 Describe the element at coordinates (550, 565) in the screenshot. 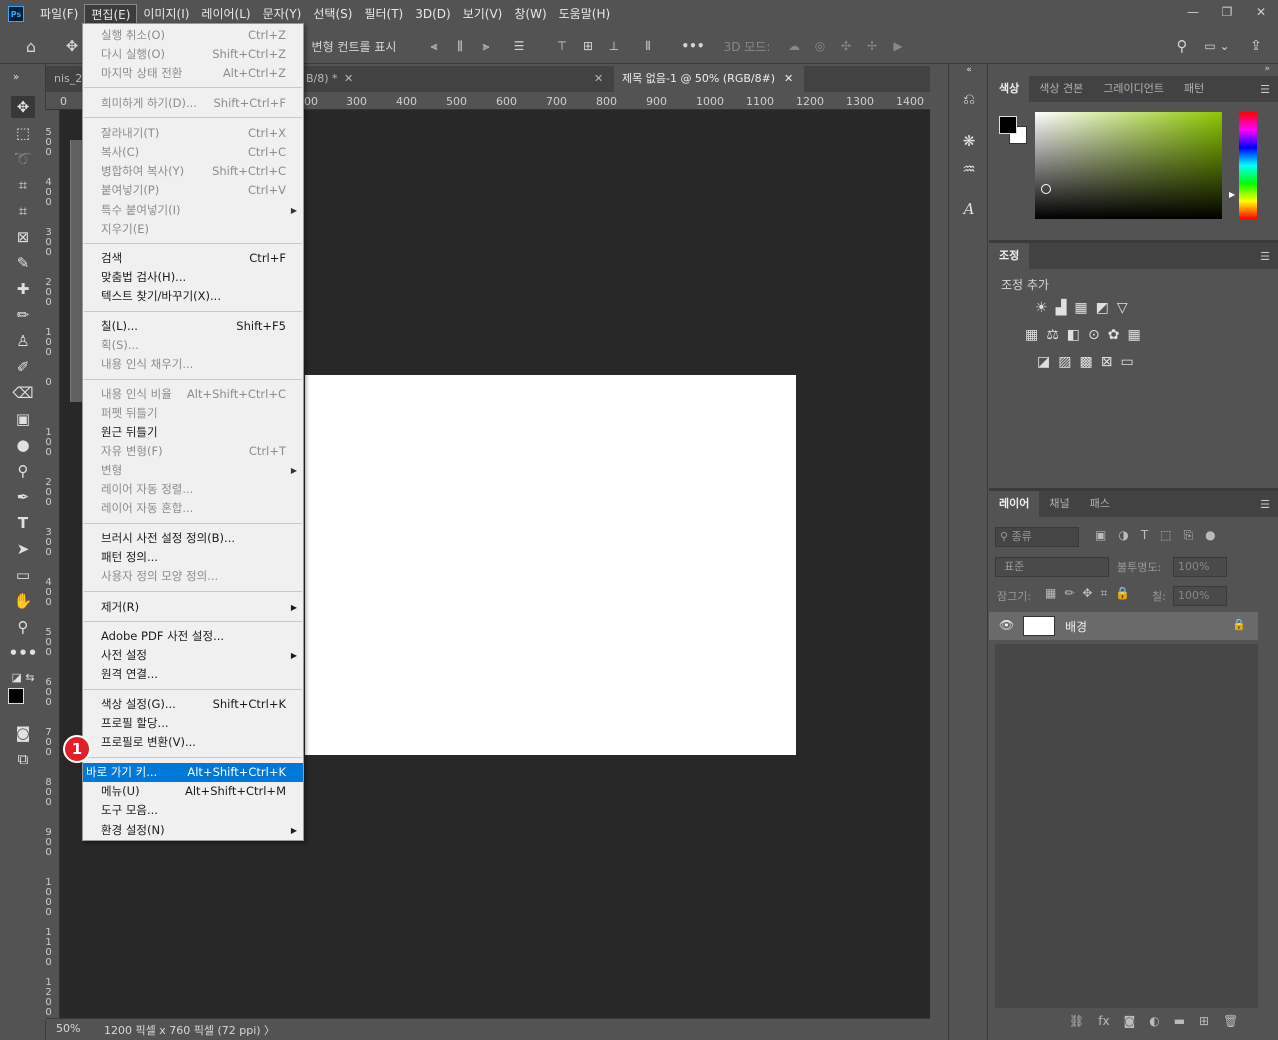

I see `document-canvas` at that location.